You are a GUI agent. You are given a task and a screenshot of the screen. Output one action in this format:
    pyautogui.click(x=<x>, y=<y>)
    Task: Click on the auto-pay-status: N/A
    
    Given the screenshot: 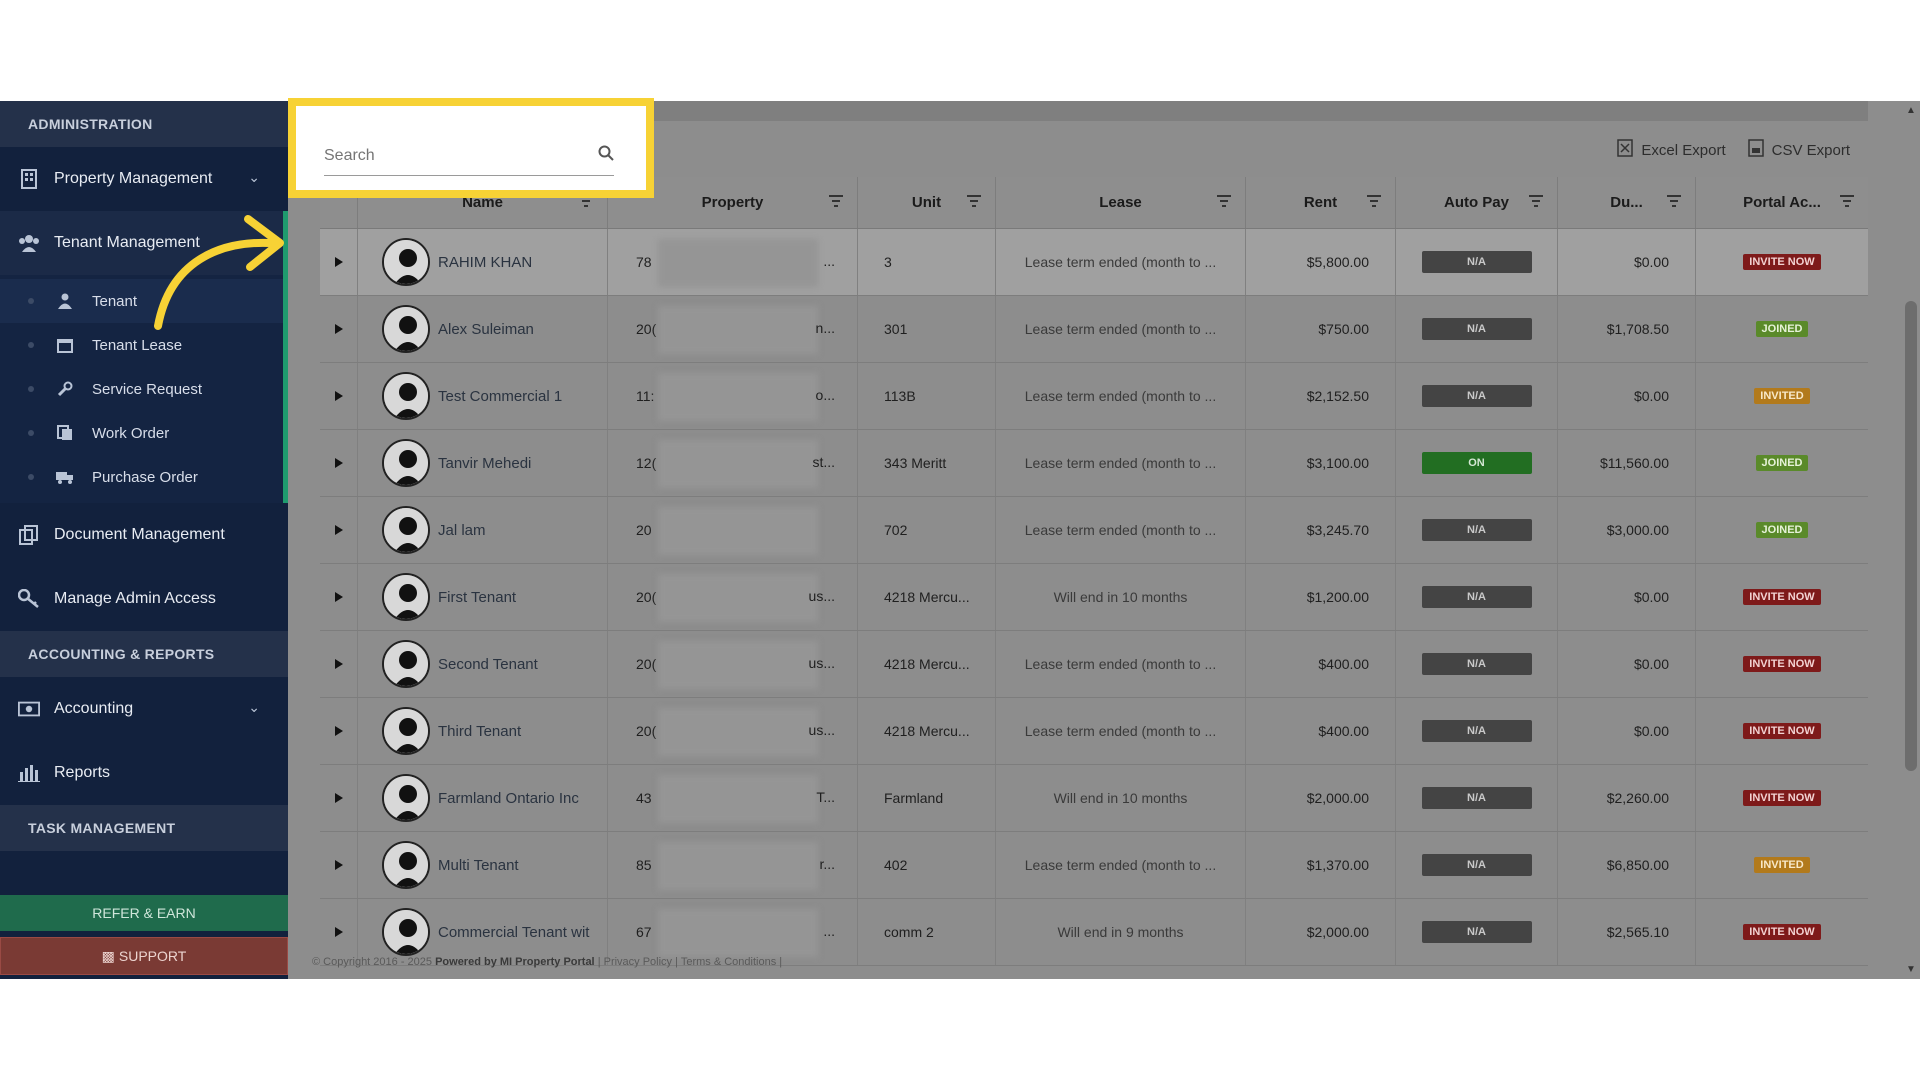 What is the action you would take?
    pyautogui.click(x=1476, y=731)
    